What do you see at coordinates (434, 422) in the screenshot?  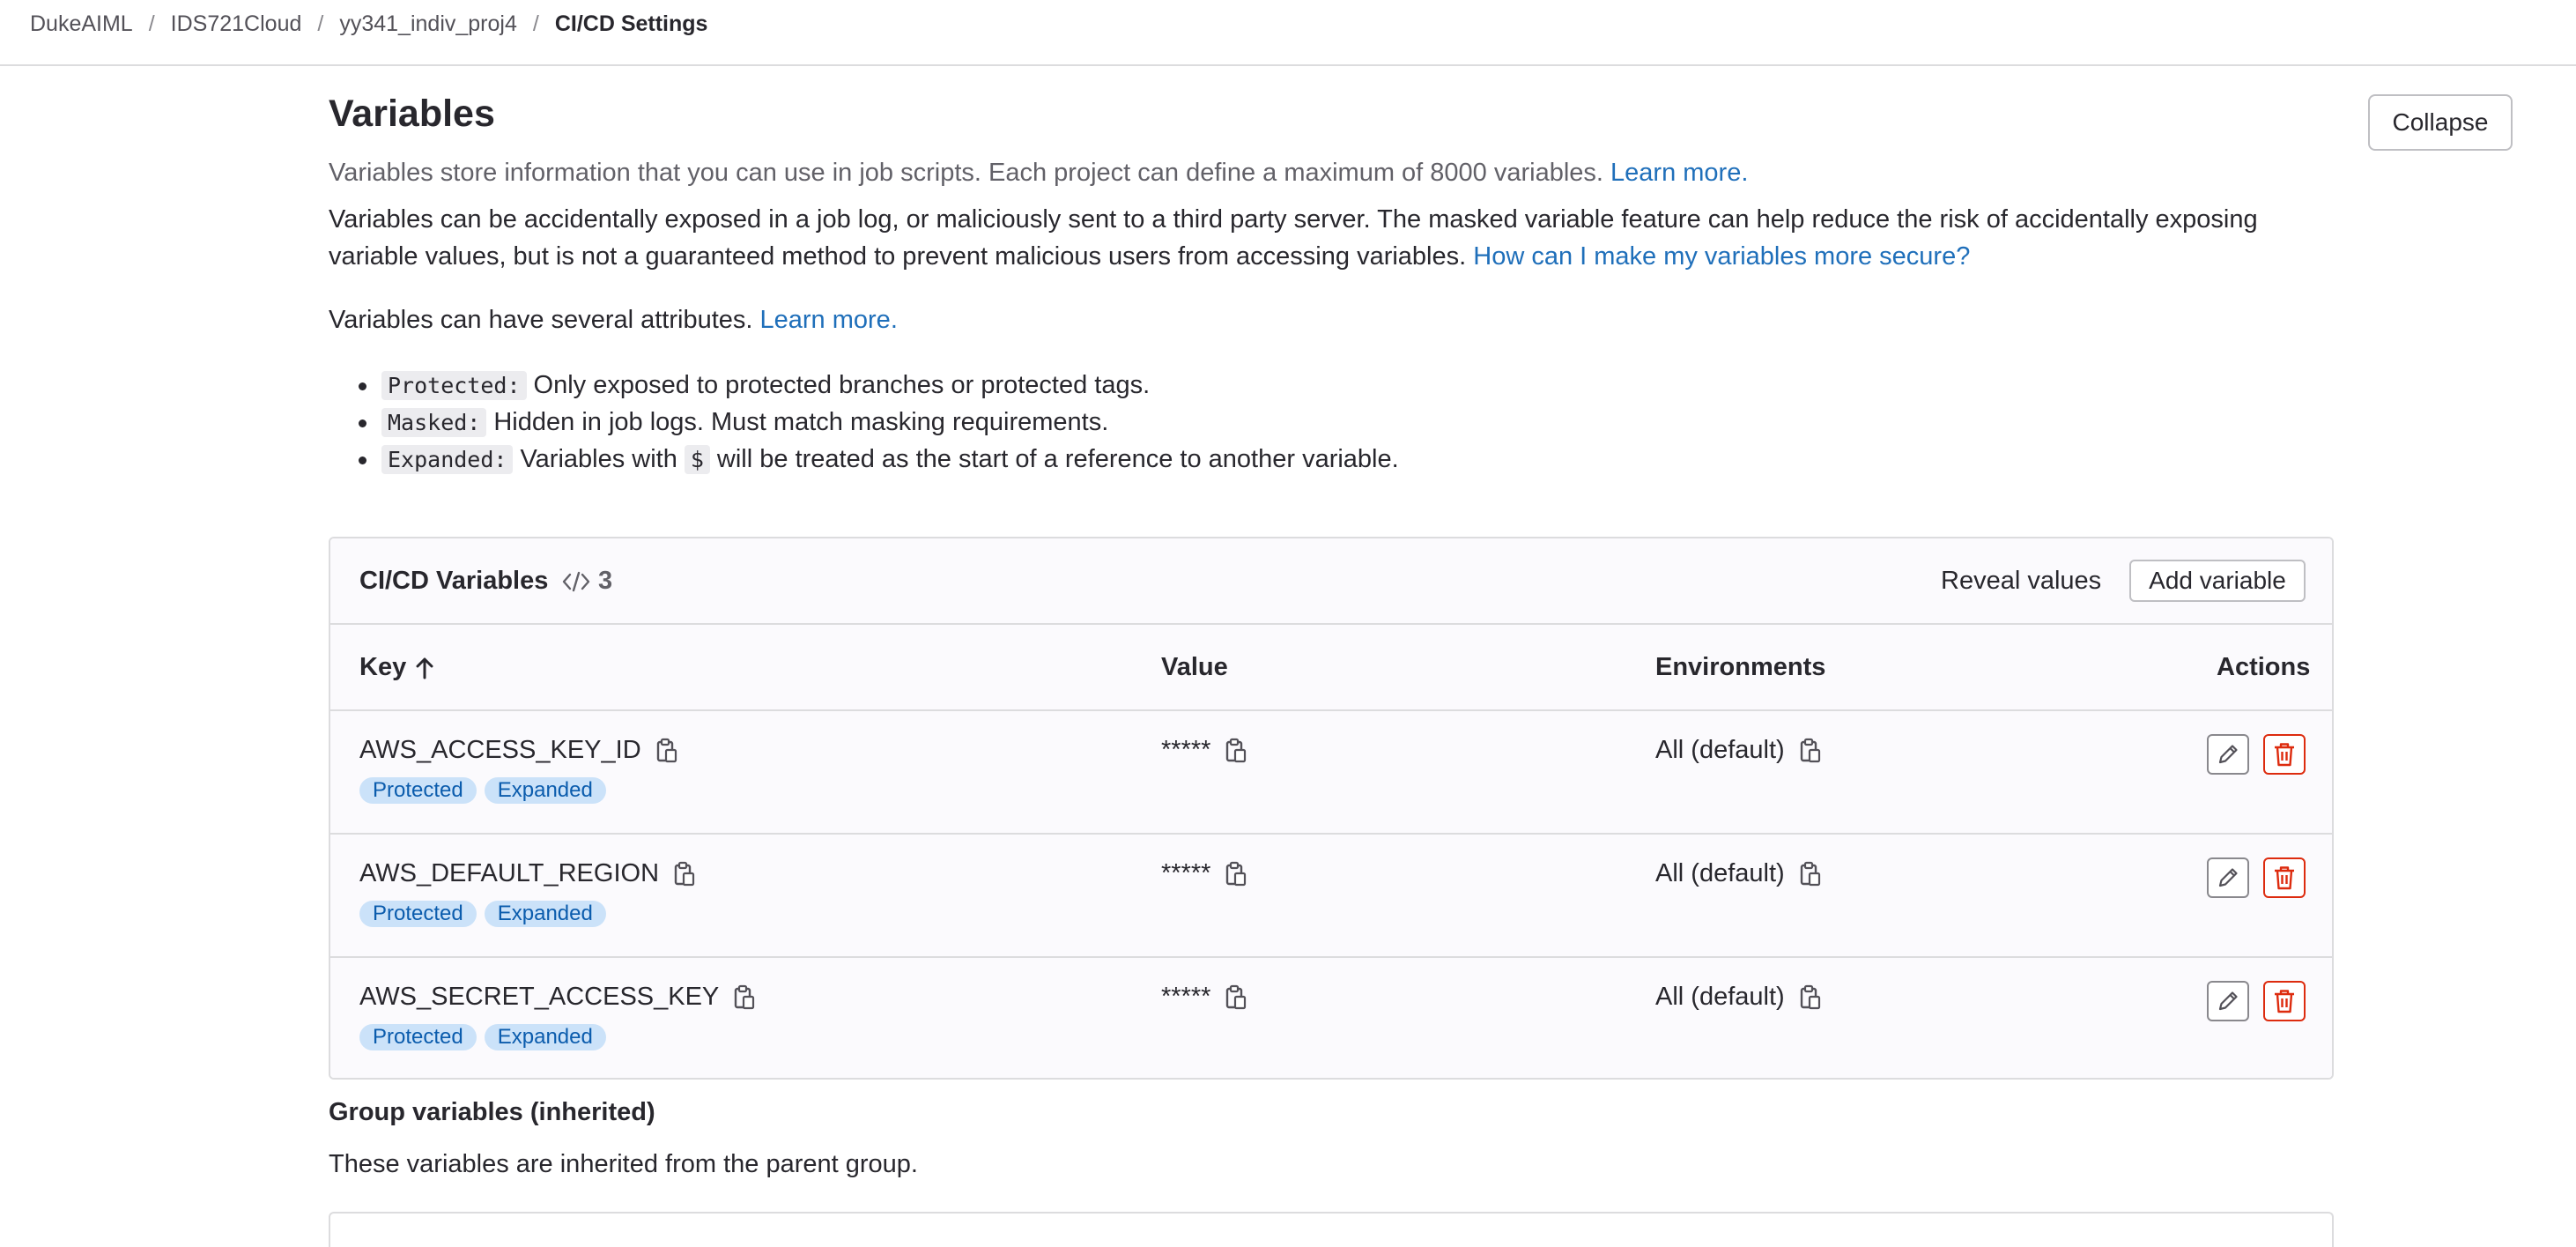 I see `attribute-code: Masked:` at bounding box center [434, 422].